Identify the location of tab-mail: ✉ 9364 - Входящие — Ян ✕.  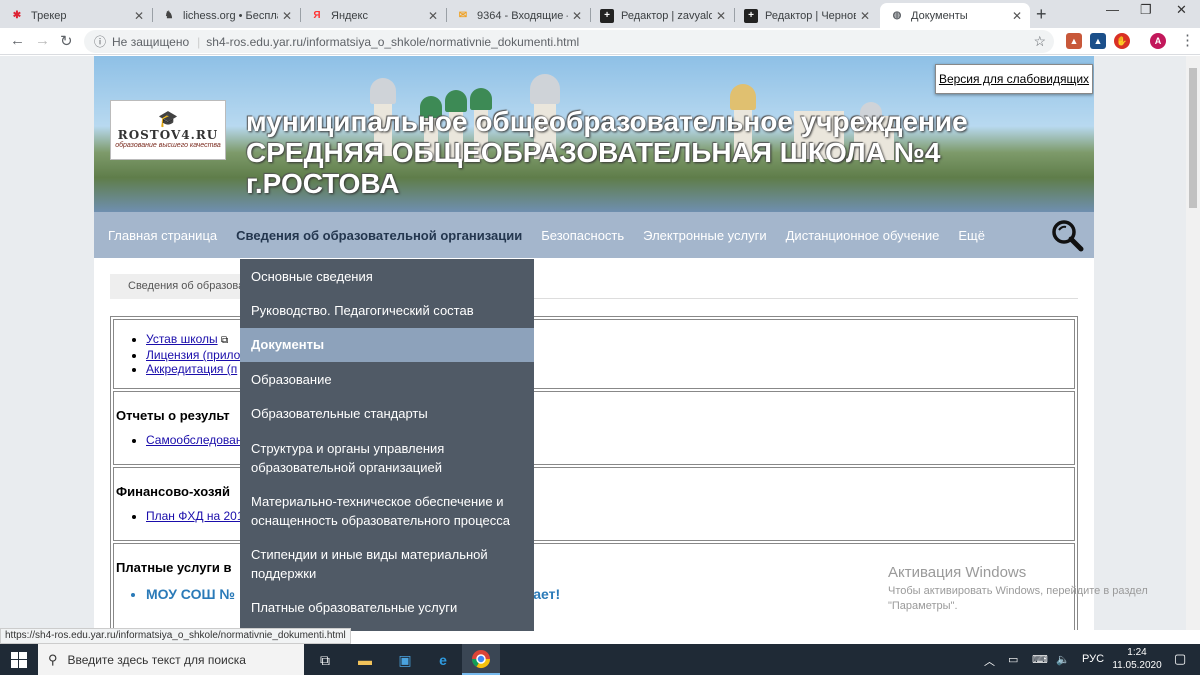
(518, 15).